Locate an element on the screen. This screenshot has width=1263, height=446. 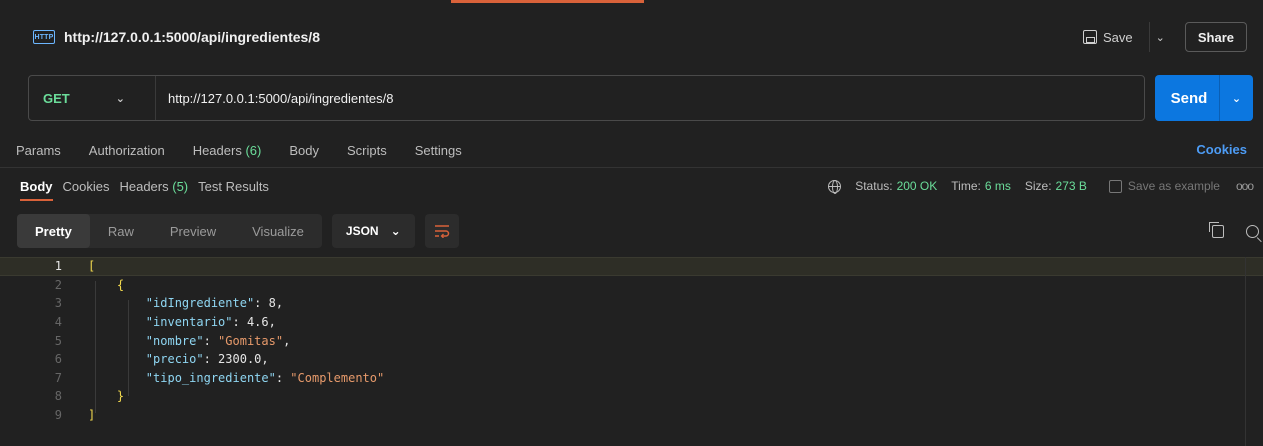
json-value: "Gomitas" is located at coordinates (251, 340).